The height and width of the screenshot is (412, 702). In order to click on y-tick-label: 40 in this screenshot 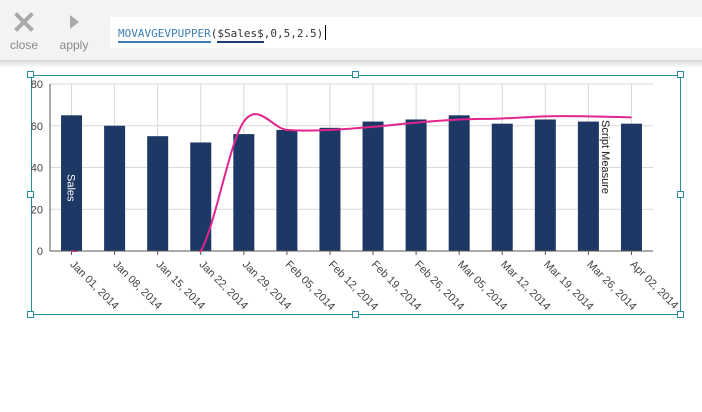, I will do `click(37, 169)`.